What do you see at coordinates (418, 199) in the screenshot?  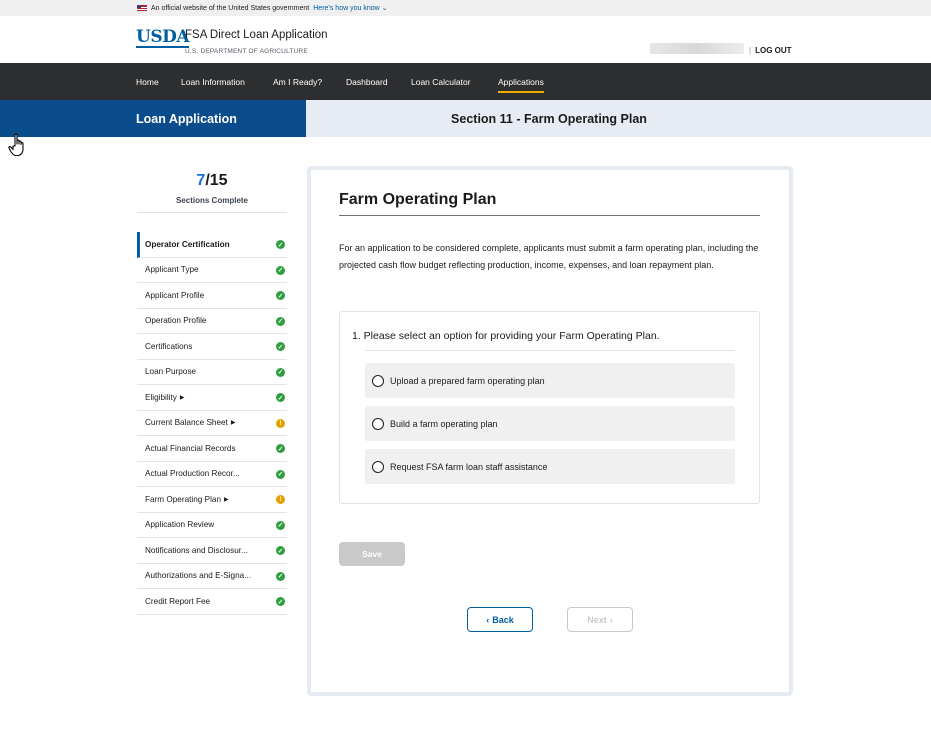 I see `page-title: Farm Operating Plan` at bounding box center [418, 199].